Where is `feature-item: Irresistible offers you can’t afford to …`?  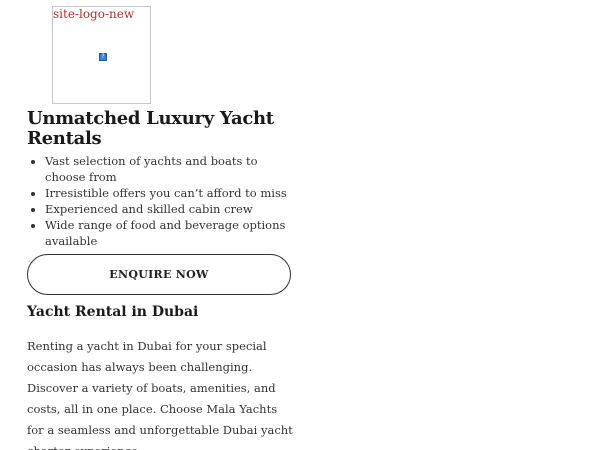 feature-item: Irresistible offers you can’t afford to … is located at coordinates (168, 193).